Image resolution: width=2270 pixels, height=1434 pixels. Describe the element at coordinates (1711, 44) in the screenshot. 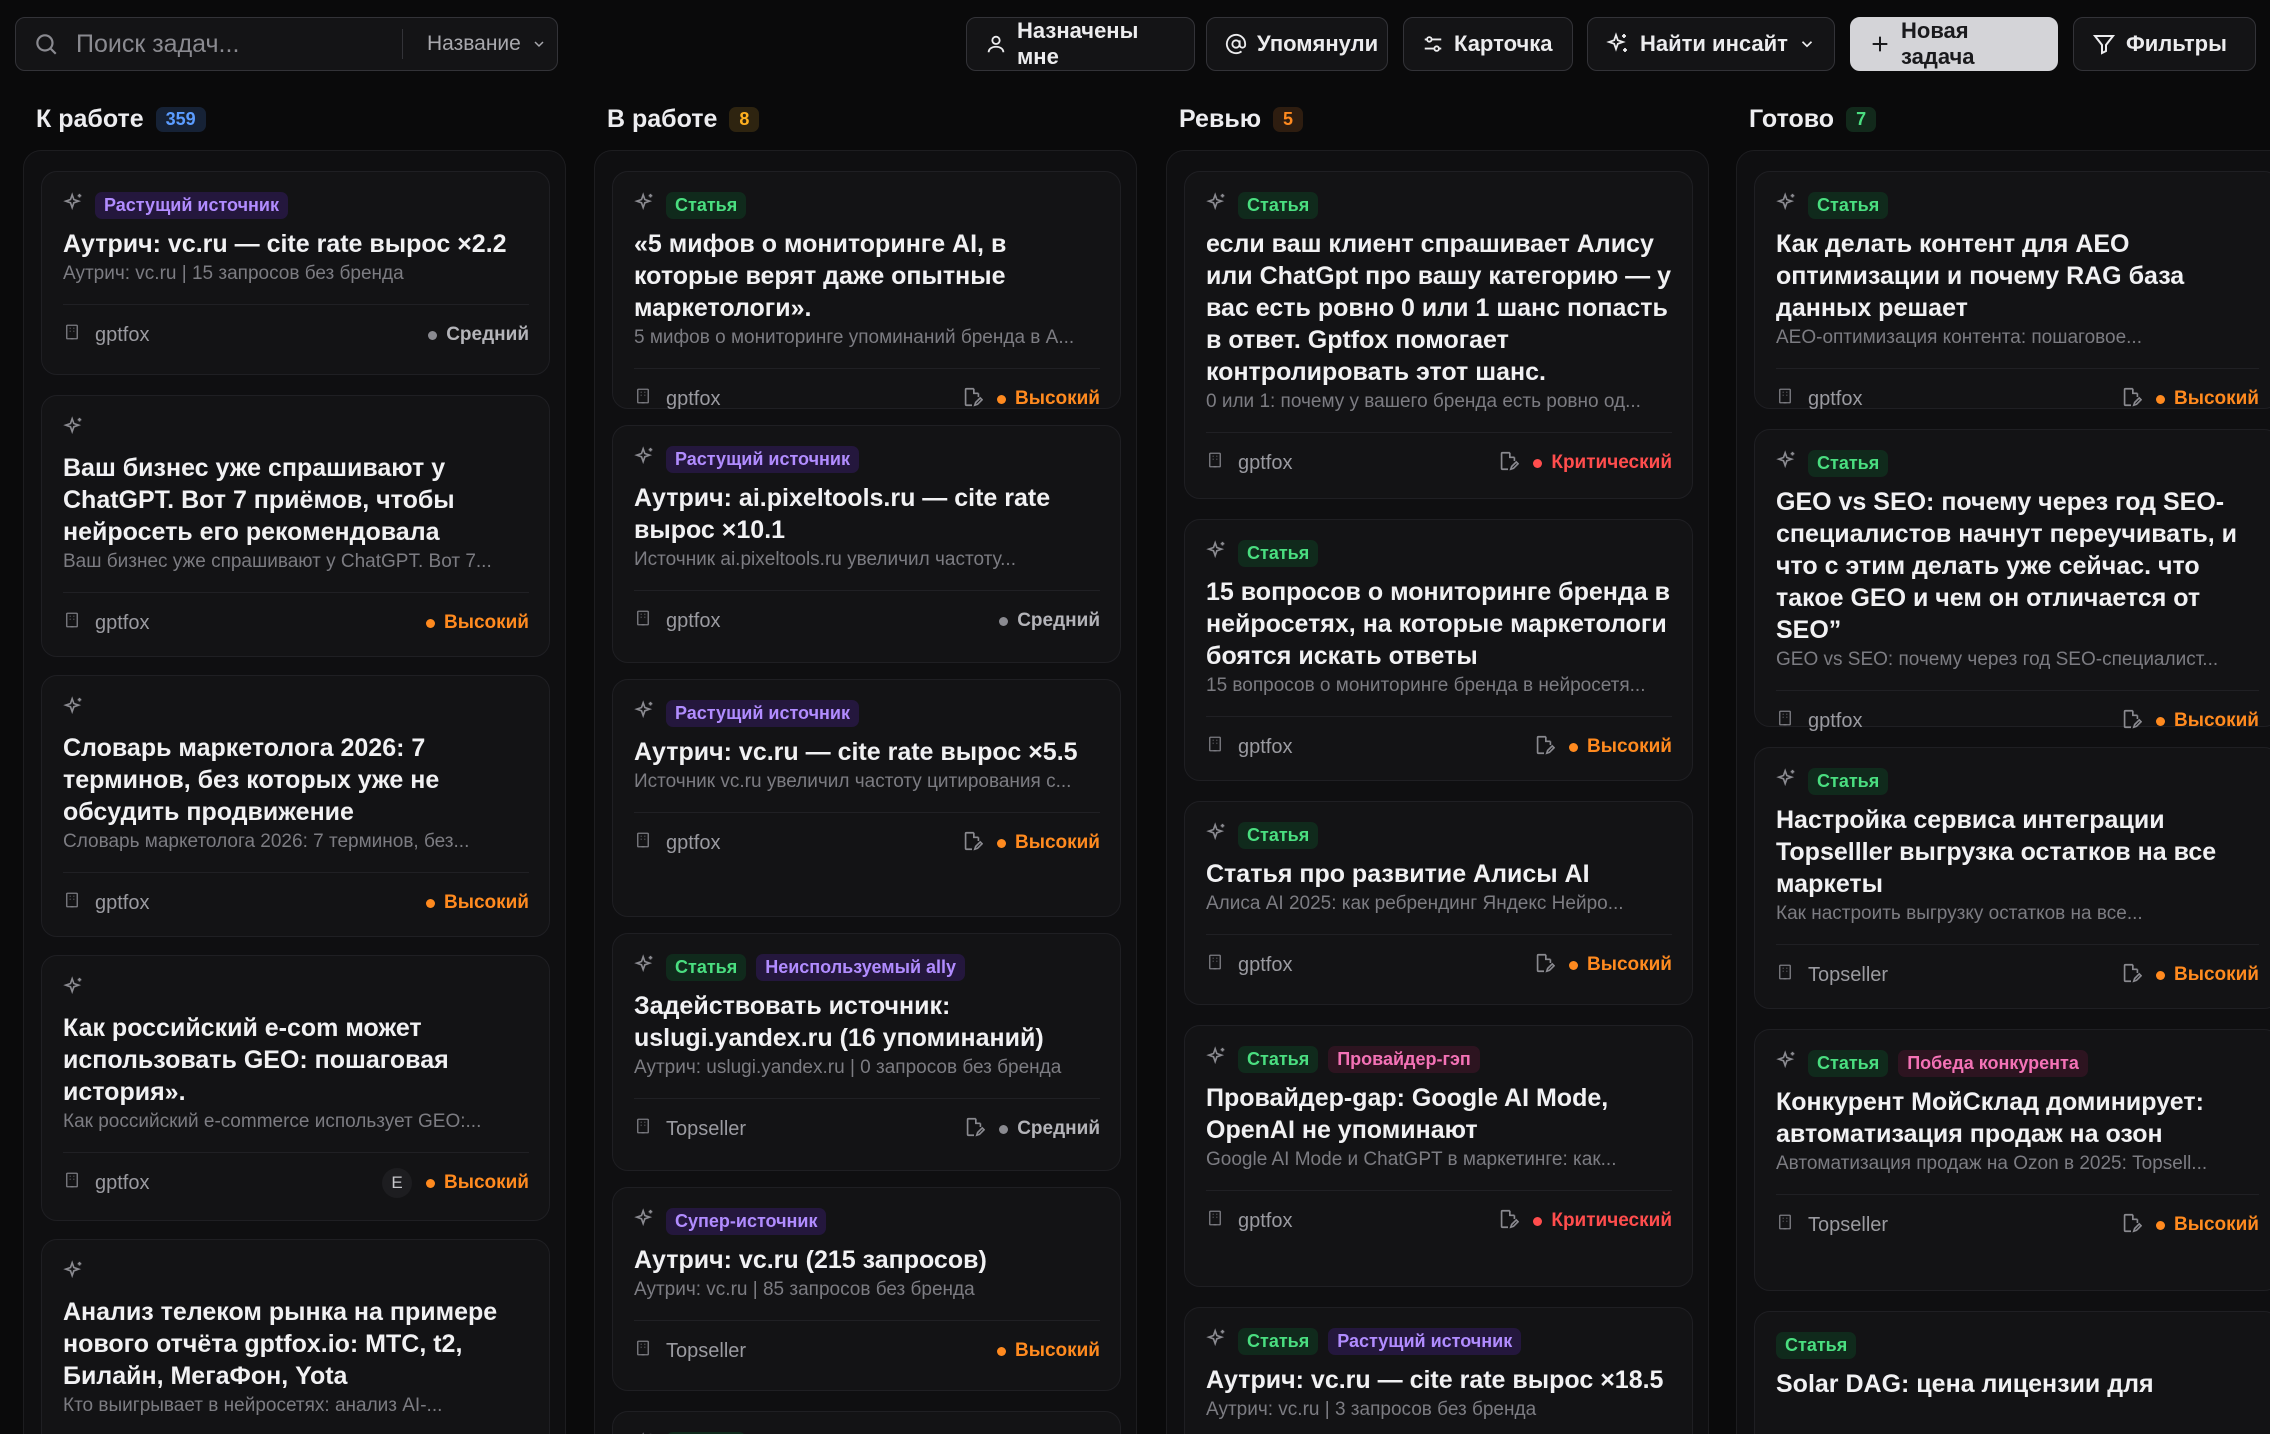

I see `find-insight-button: Найти инсайт` at that location.